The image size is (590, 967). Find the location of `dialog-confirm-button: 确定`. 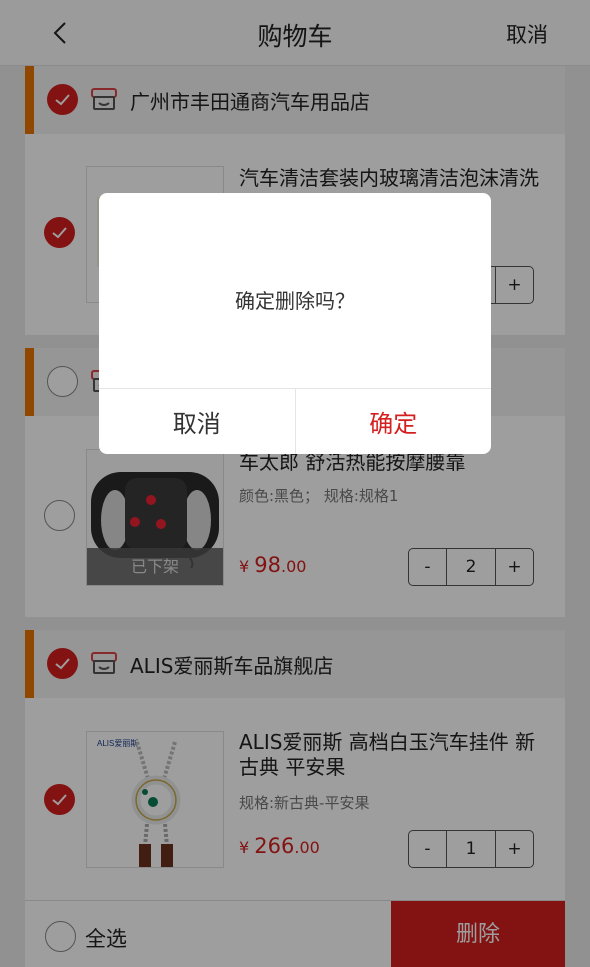

dialog-confirm-button: 确定 is located at coordinates (394, 421).